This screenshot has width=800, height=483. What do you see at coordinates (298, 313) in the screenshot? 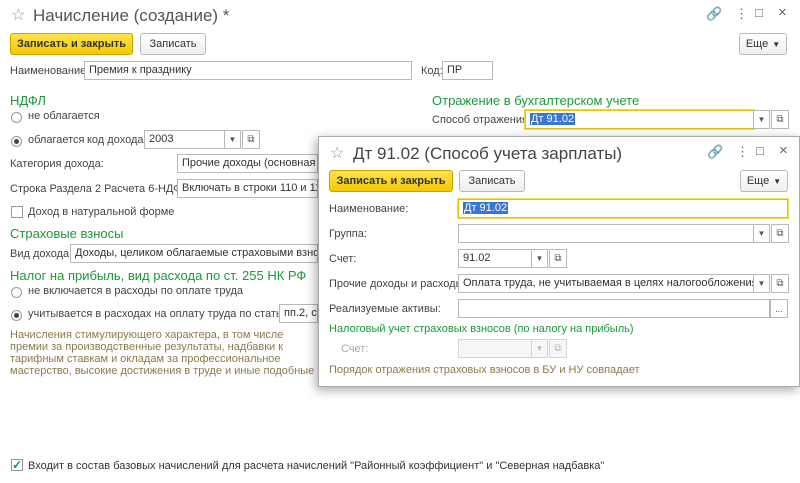
I see `article-select: пп.2, ст.25` at bounding box center [298, 313].